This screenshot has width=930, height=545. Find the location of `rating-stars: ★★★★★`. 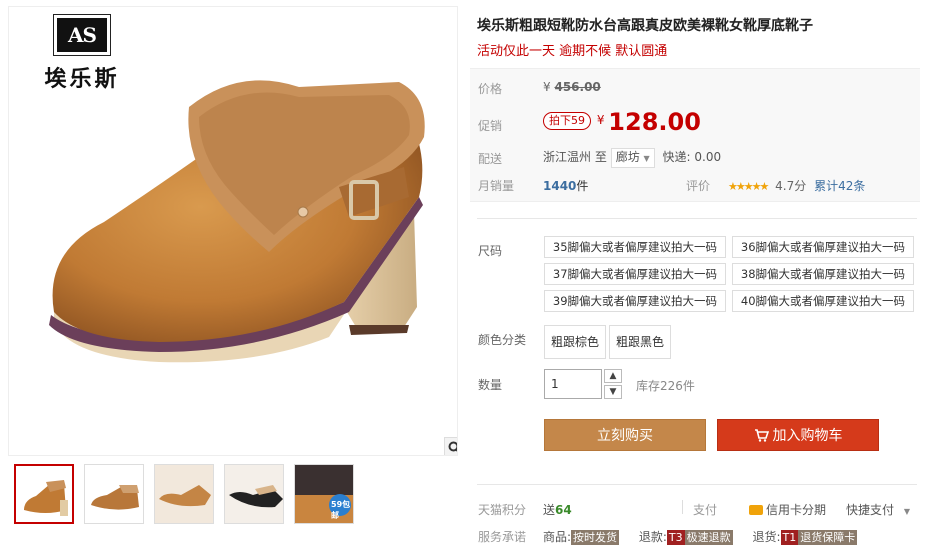

rating-stars: ★★★★★ is located at coordinates (748, 186).